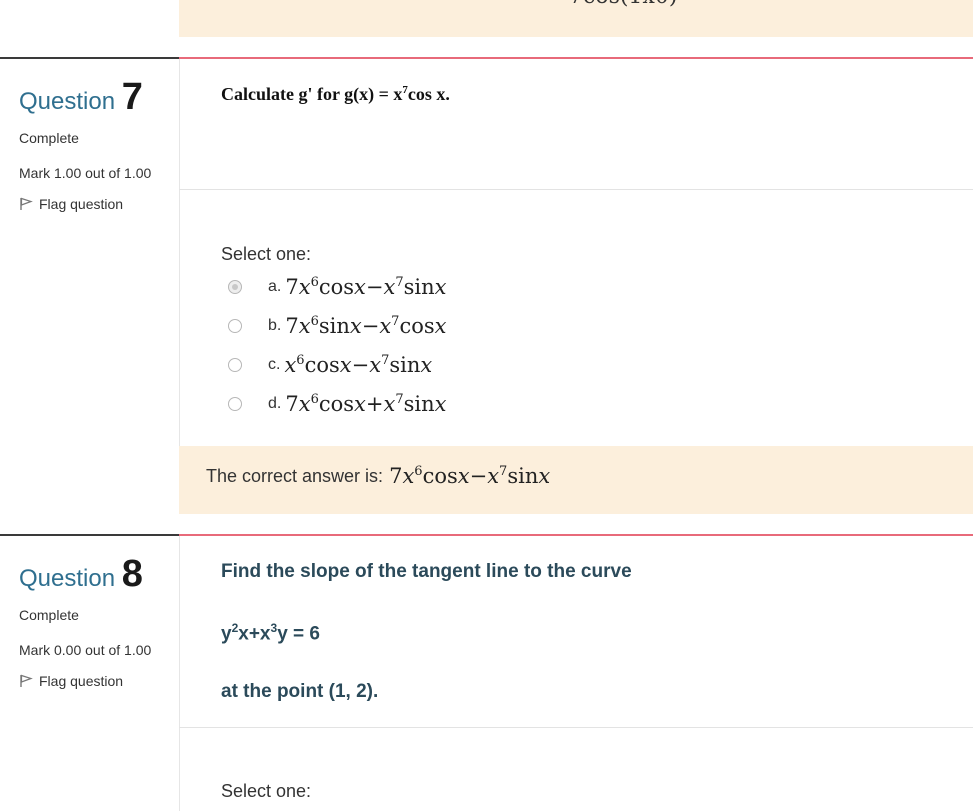  What do you see at coordinates (576, 58) in the screenshot?
I see `question-7-content-border` at bounding box center [576, 58].